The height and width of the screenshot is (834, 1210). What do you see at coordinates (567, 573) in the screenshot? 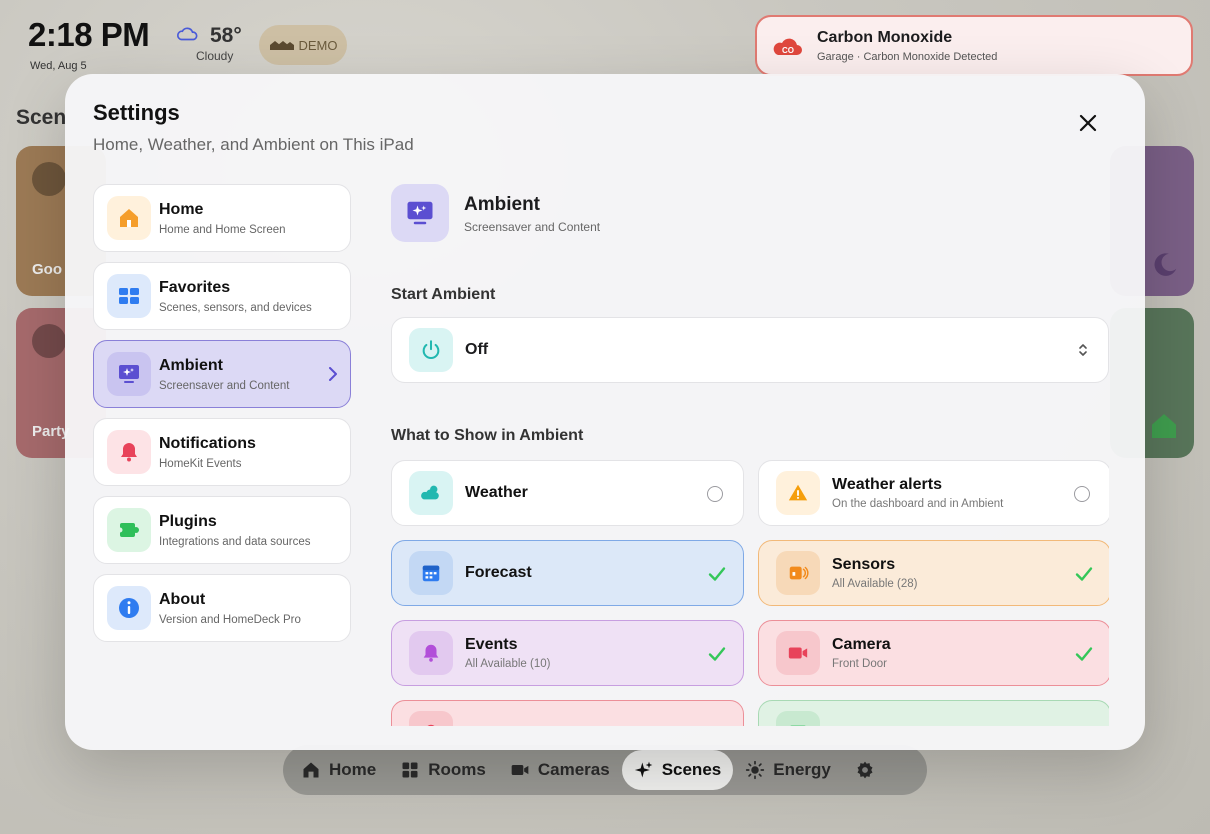
I see `option-forecast: Forecast` at bounding box center [567, 573].